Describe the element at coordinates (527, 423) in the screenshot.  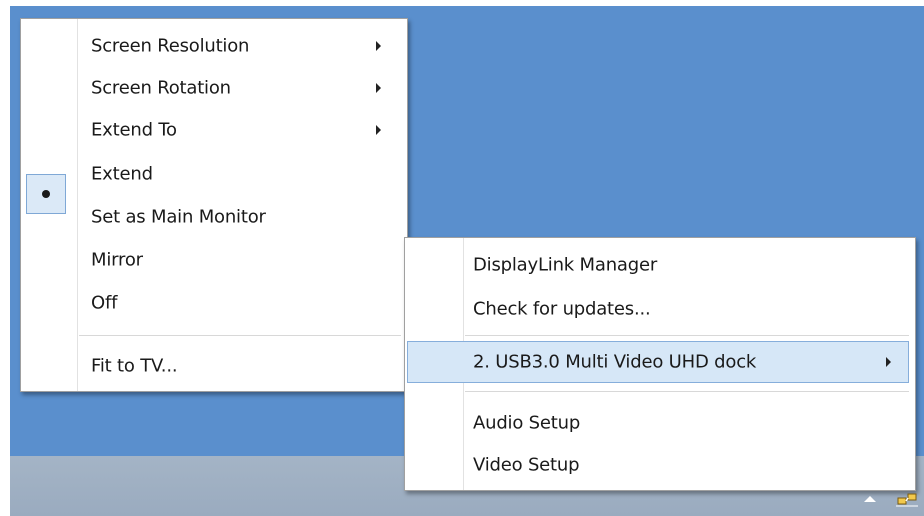
I see `menu-item-label: Audio Setup` at that location.